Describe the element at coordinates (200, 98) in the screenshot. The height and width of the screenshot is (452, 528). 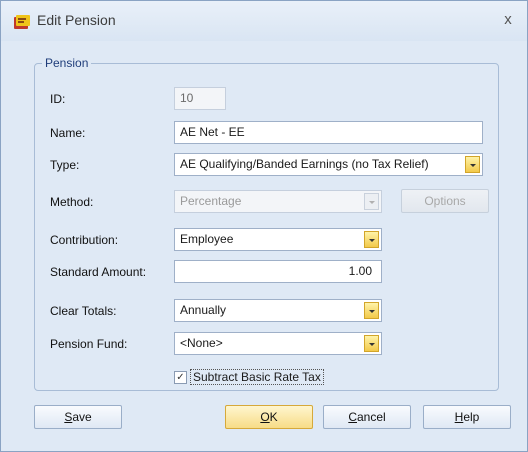
I see `id-field: 10` at that location.